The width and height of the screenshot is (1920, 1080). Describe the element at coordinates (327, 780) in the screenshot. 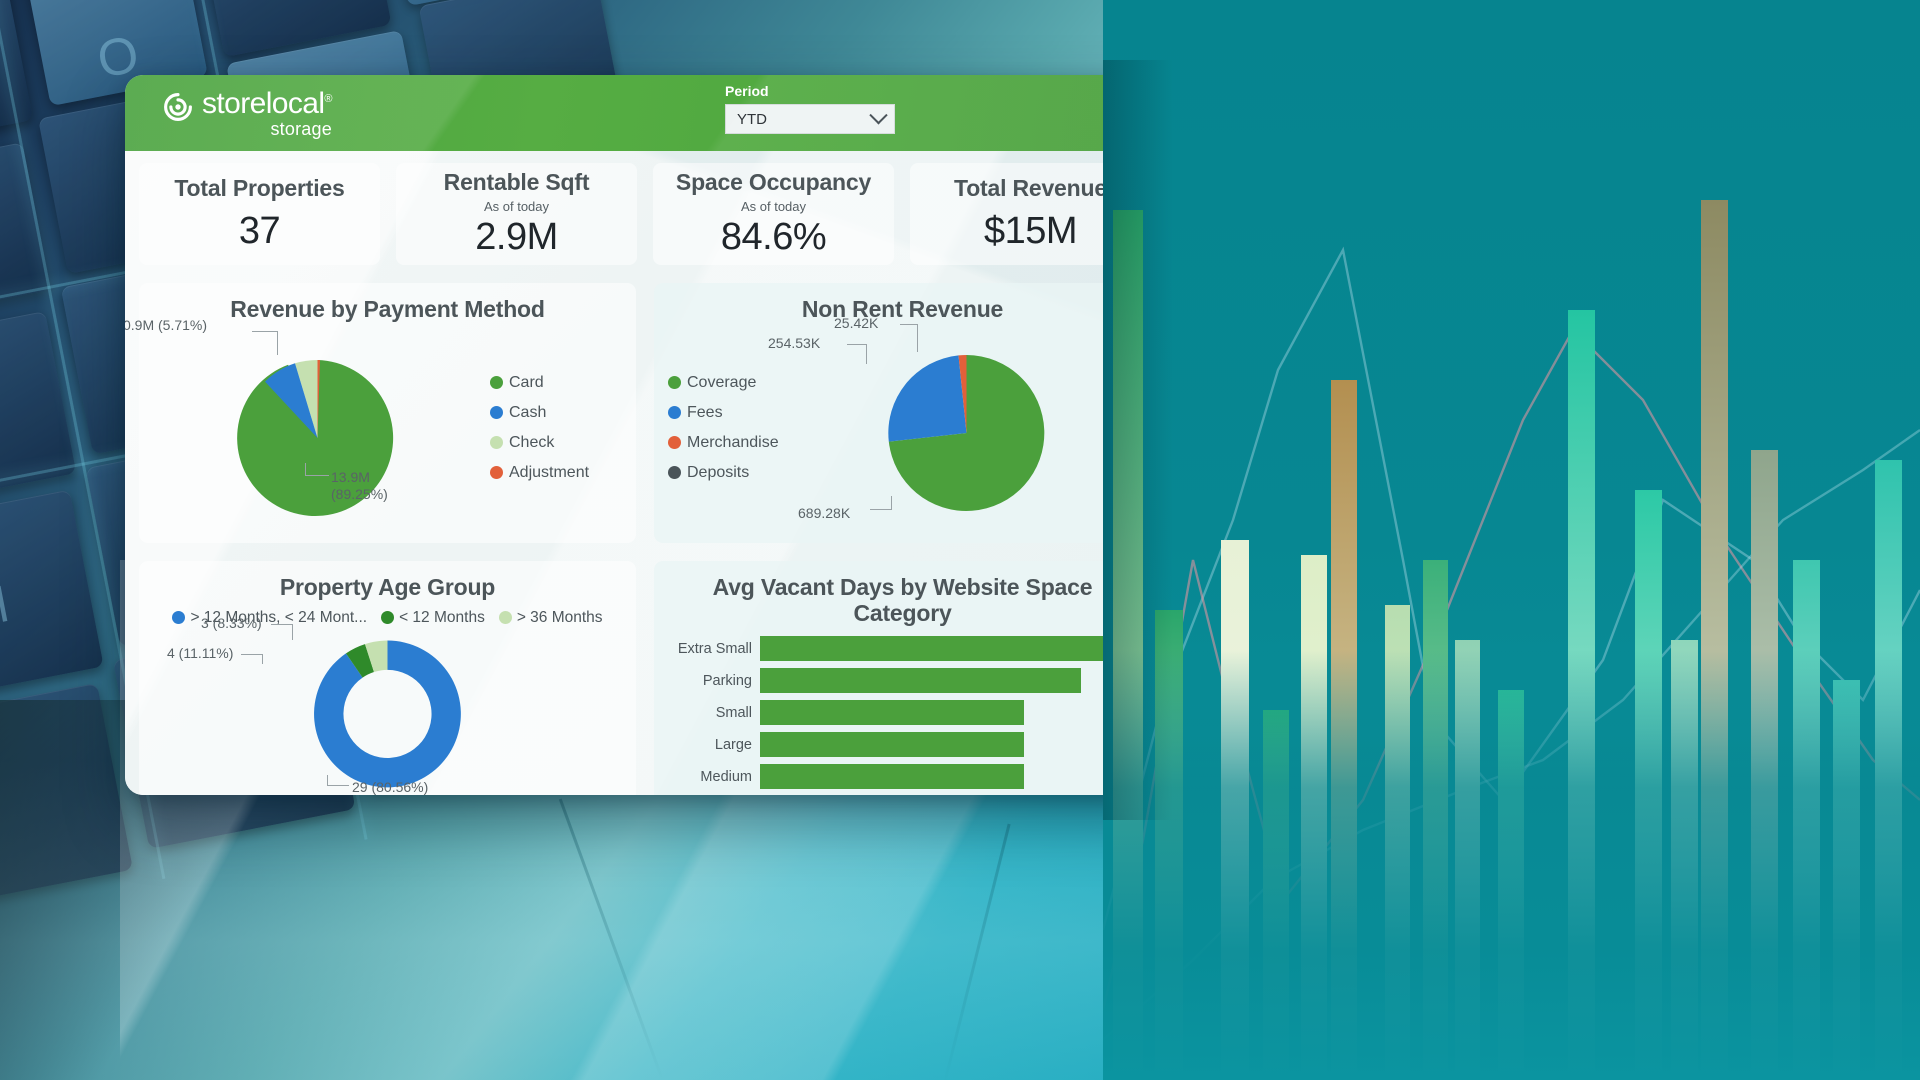

I see `leader-line-12-24-v` at that location.